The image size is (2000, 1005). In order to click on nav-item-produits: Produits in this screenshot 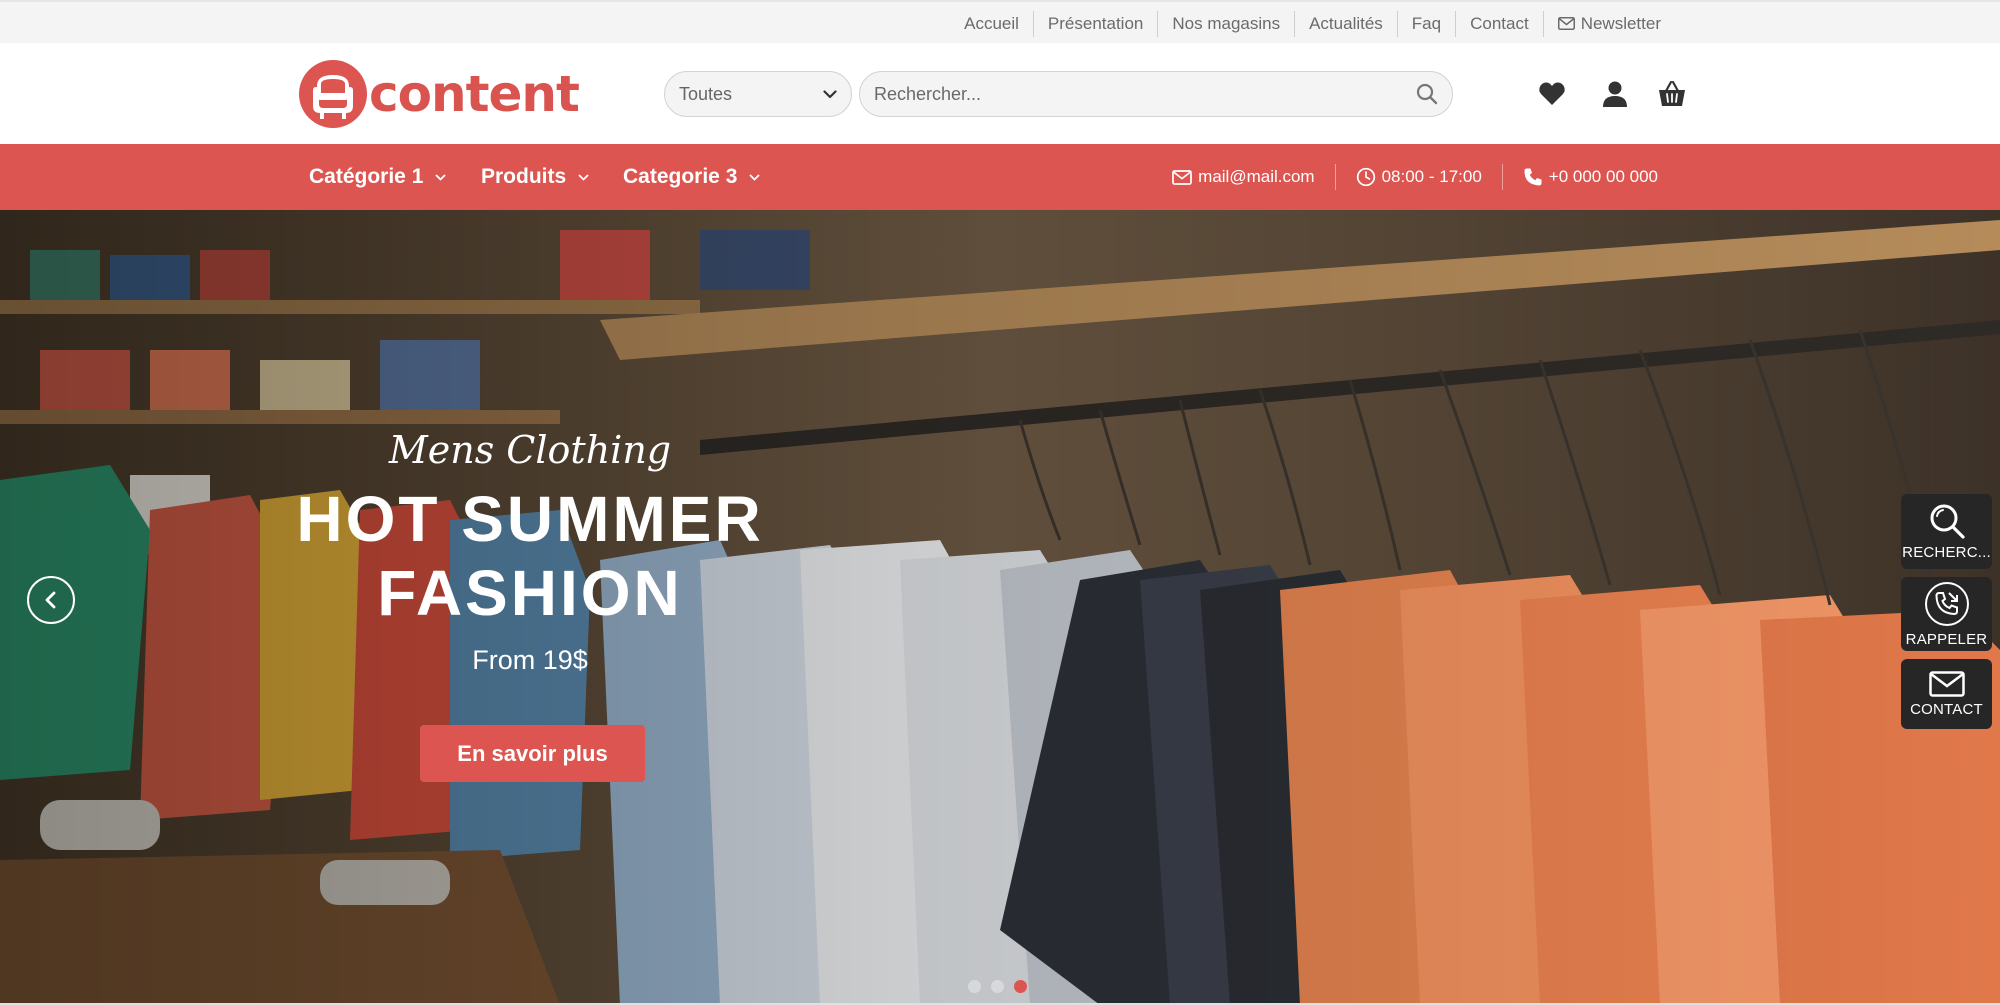, I will do `click(535, 177)`.